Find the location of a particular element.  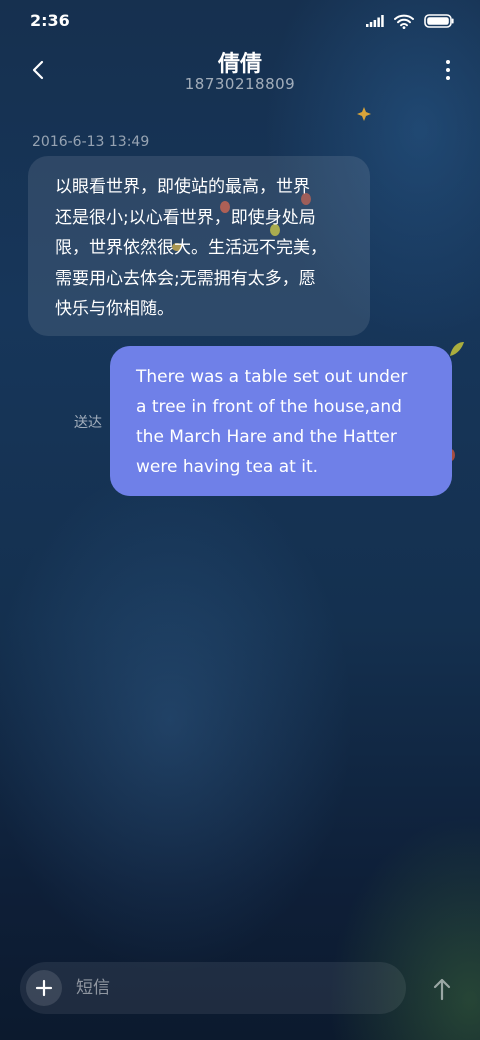

message-line: were having tea at it. is located at coordinates (227, 467).